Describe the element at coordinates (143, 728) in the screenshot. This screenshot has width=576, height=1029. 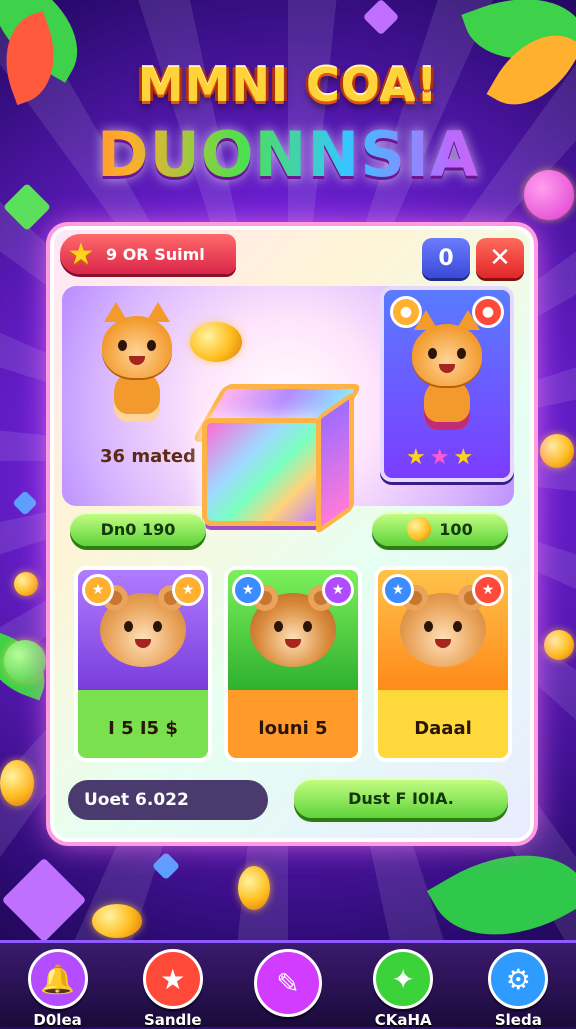
I see `pet-card-1-label: I 5 I5 $` at that location.